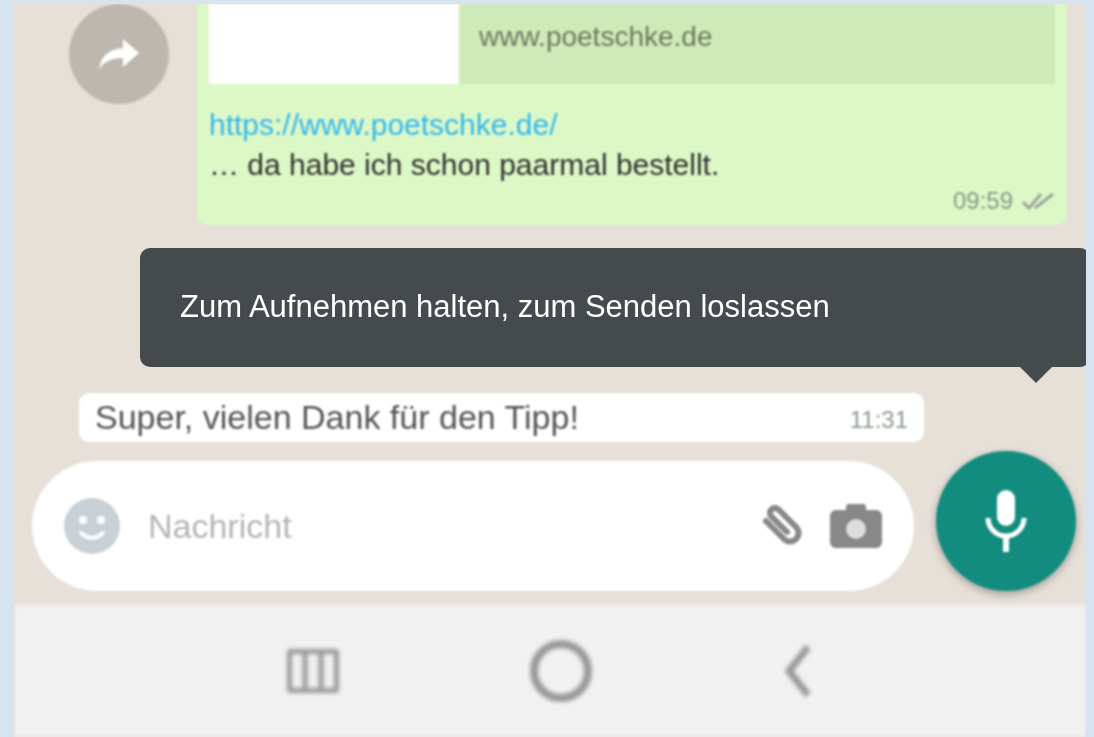 Image resolution: width=1094 pixels, height=737 pixels. What do you see at coordinates (313, 671) in the screenshot?
I see `recent-apps-icon` at bounding box center [313, 671].